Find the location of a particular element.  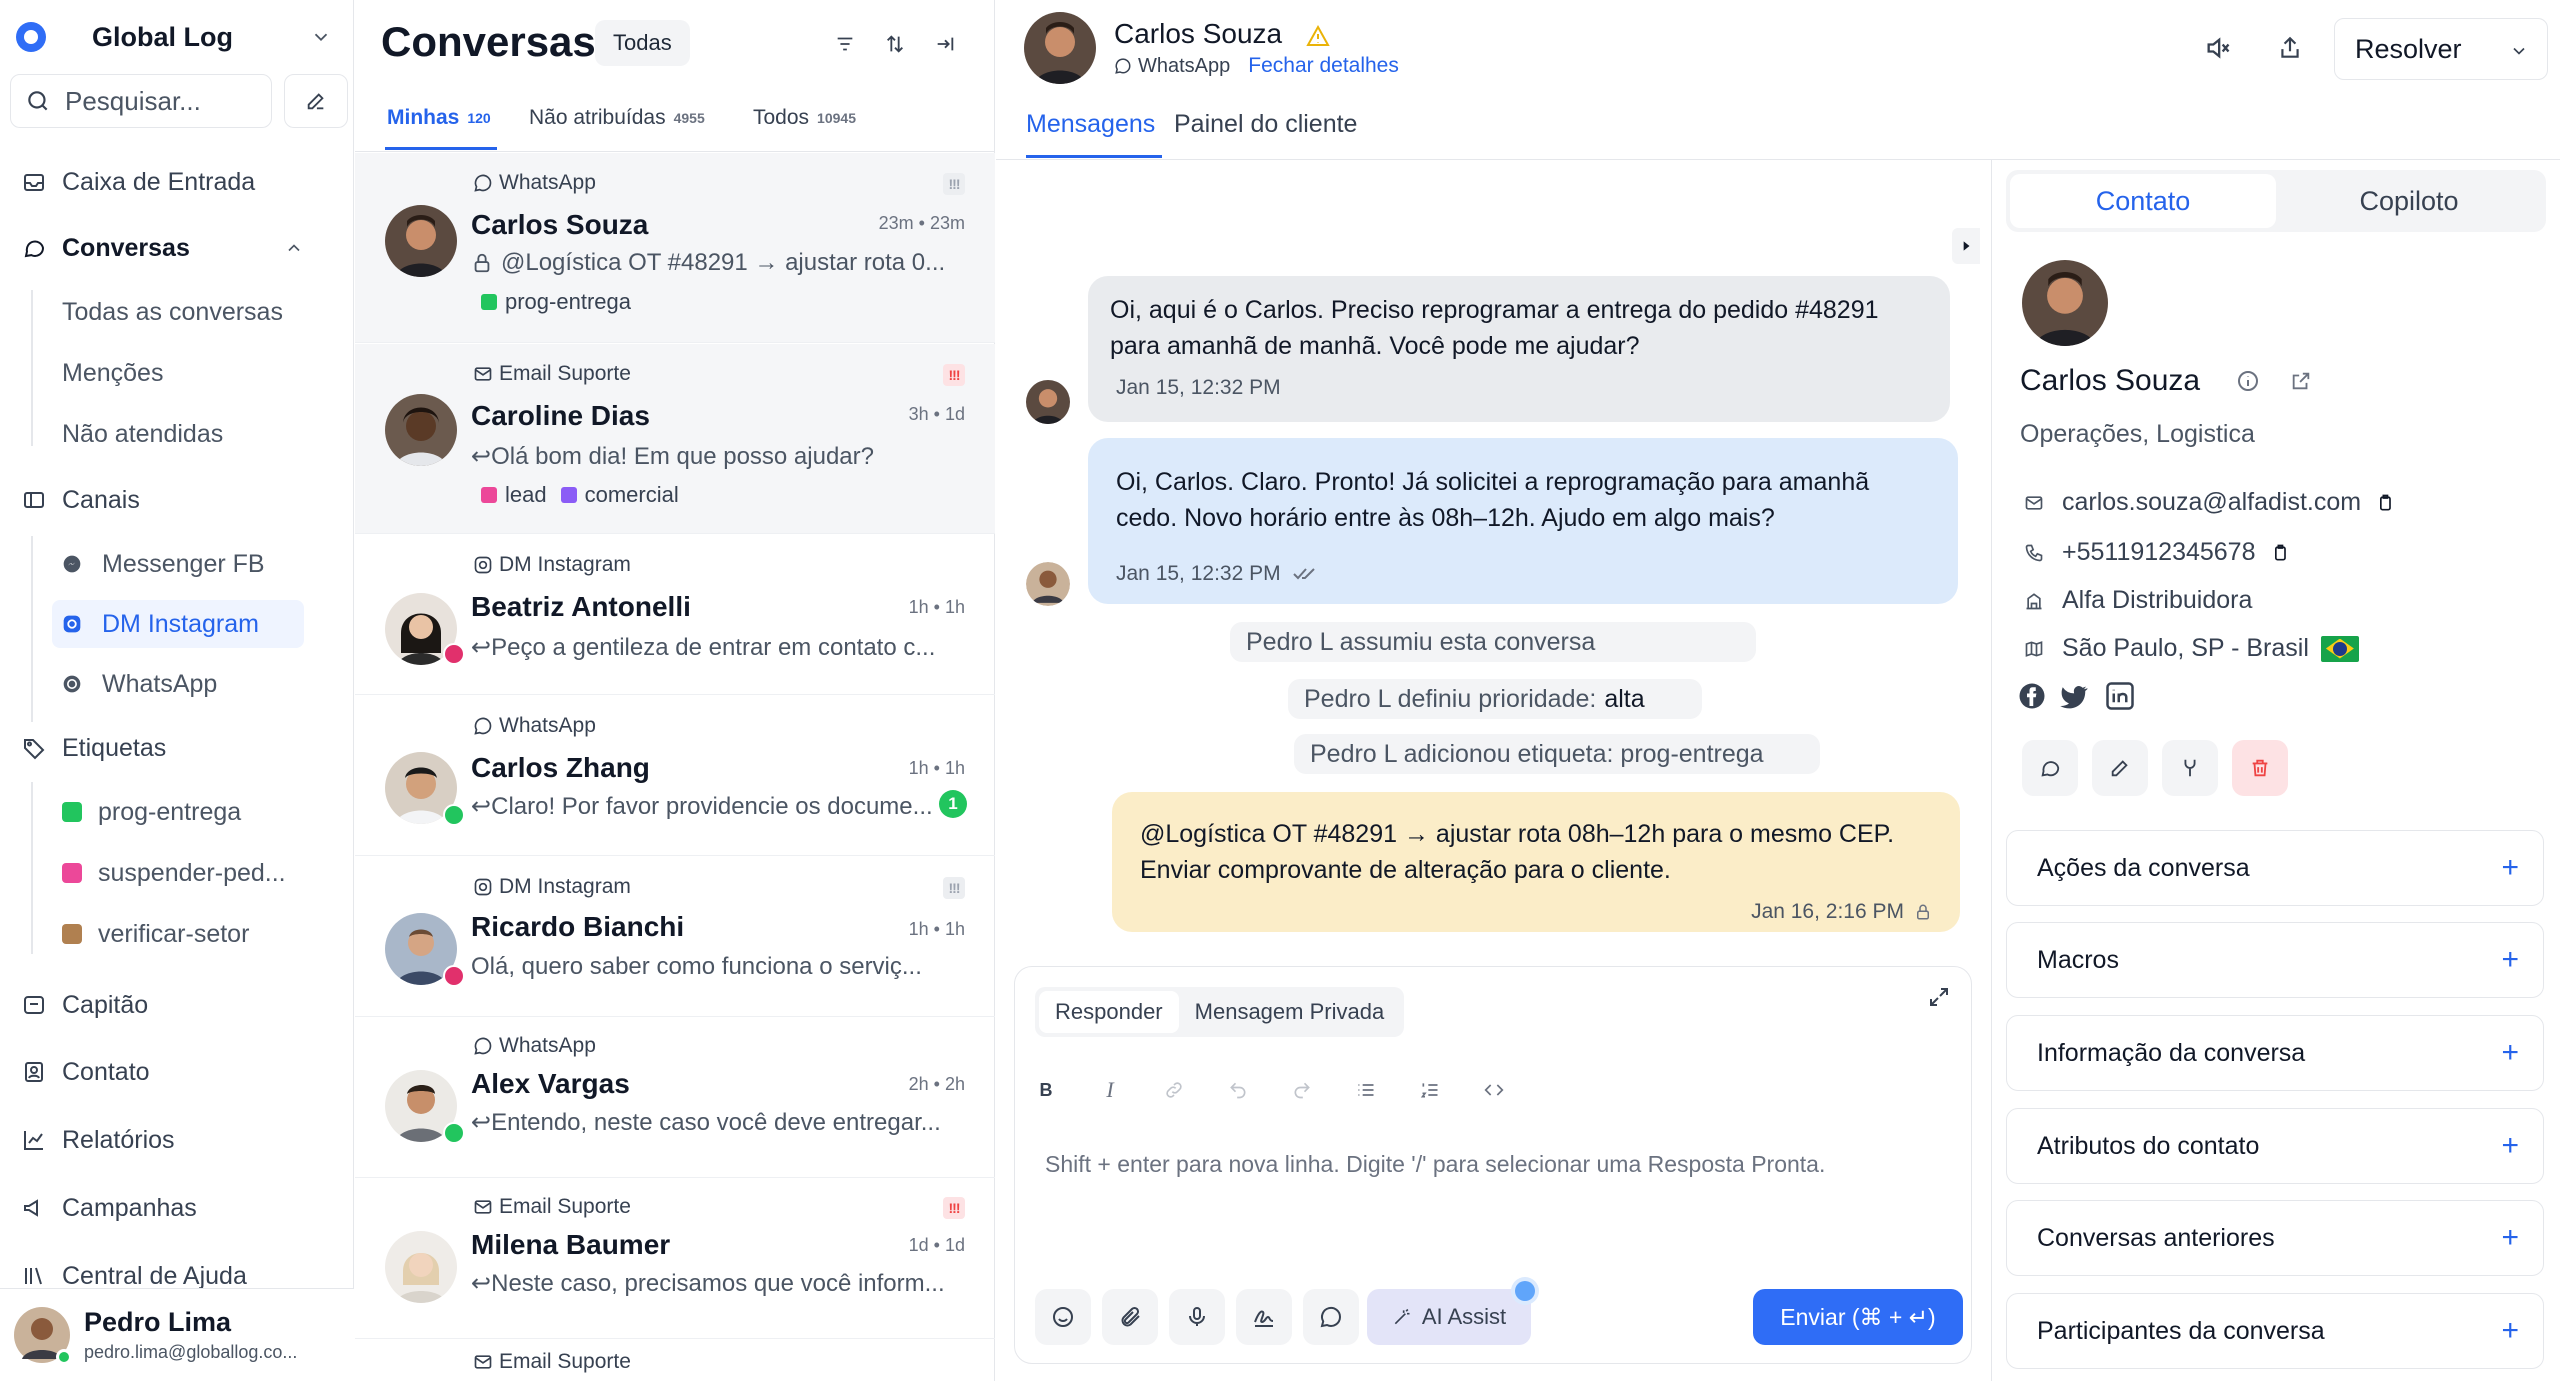

nav-captain: Capitão is located at coordinates (84, 1005).